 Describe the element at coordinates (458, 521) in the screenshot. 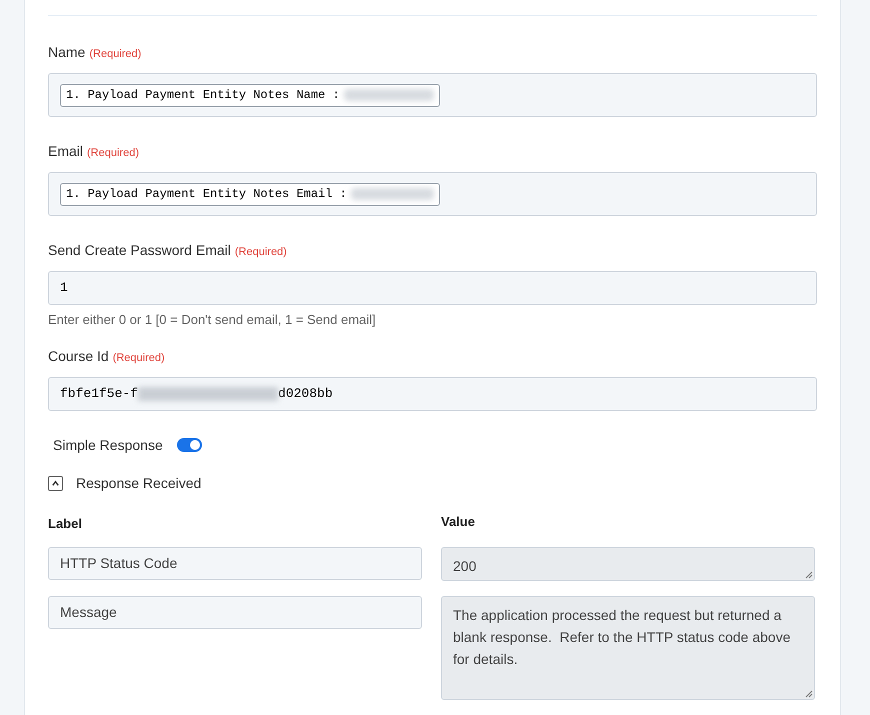

I see `column-header: Value` at that location.